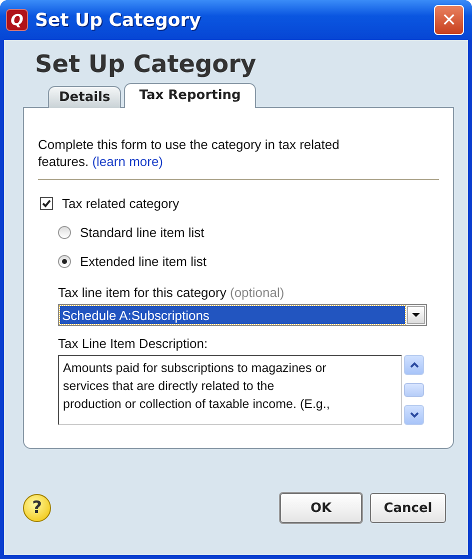  I want to click on scroll-thumb, so click(414, 390).